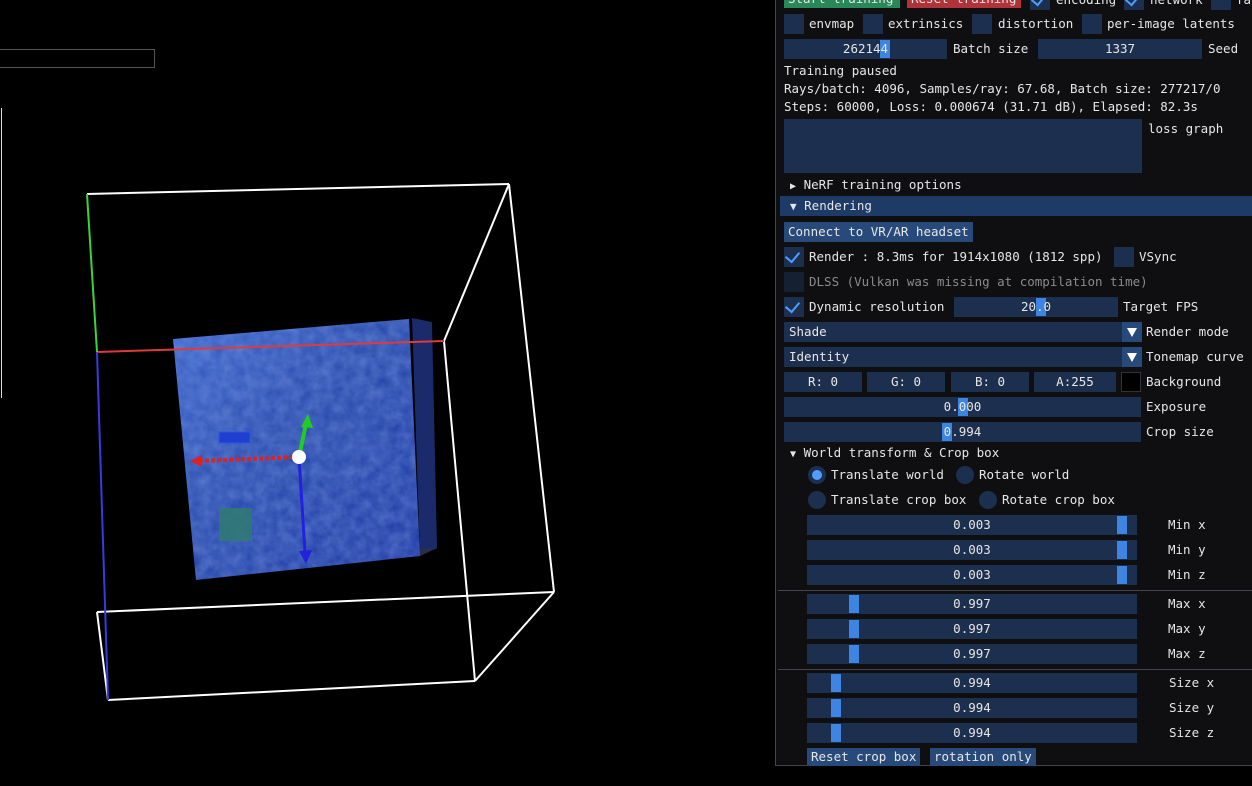 This screenshot has width=1252, height=786. Describe the element at coordinates (1223, 48) in the screenshot. I see `seed-label: Seed` at that location.